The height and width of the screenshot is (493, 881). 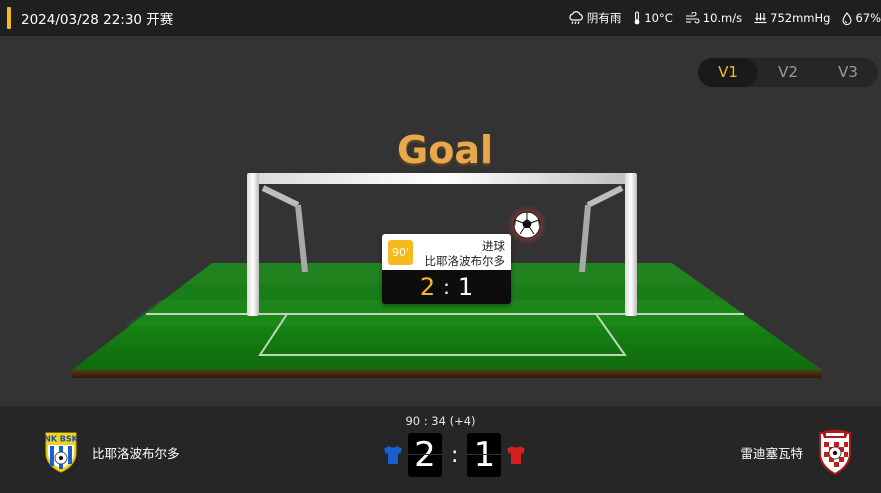 I want to click on home-team-logo: NK BSK, so click(x=61, y=452).